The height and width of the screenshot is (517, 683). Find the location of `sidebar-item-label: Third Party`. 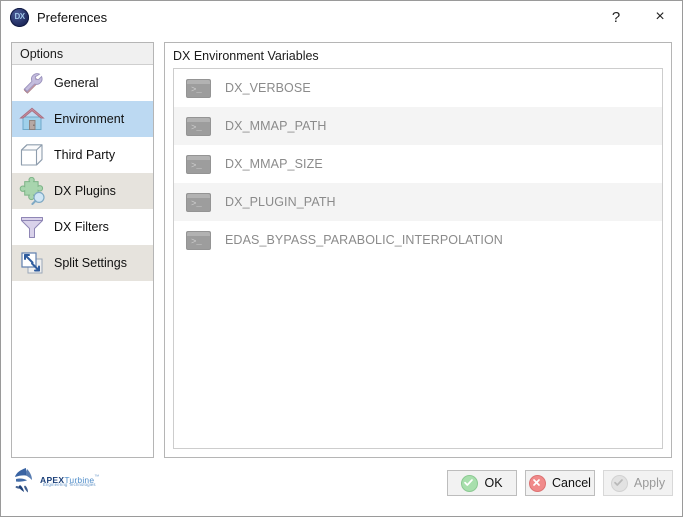

sidebar-item-label: Third Party is located at coordinates (85, 155).